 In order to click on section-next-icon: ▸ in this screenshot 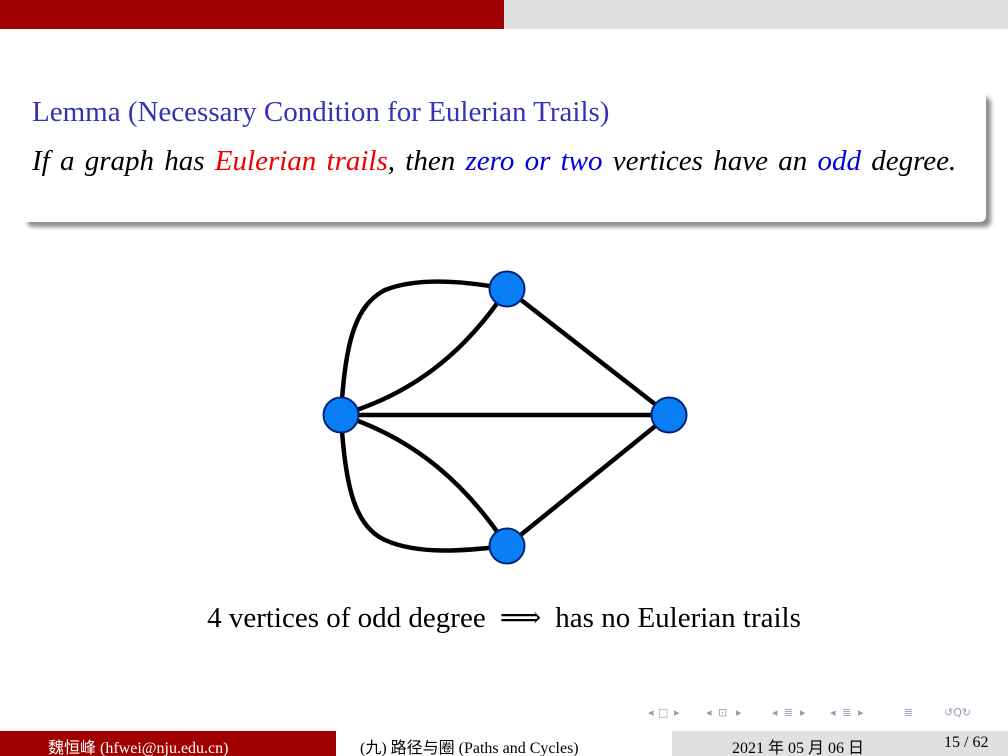, I will do `click(803, 712)`.